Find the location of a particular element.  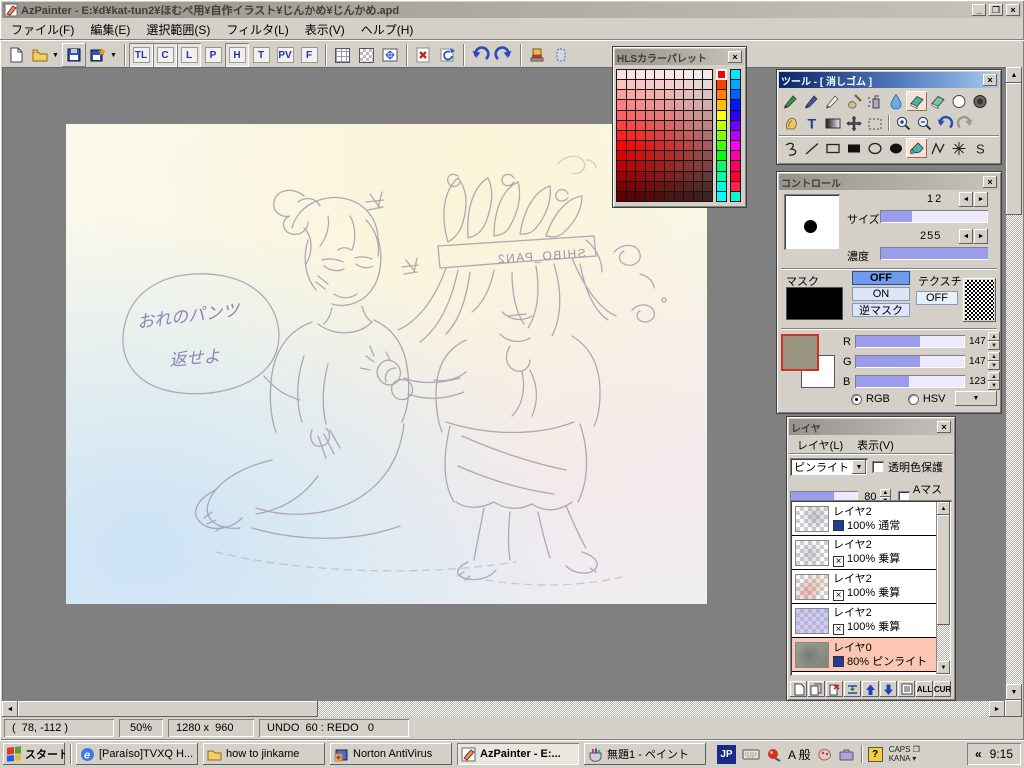

toggle-palette-window: P is located at coordinates (213, 55).